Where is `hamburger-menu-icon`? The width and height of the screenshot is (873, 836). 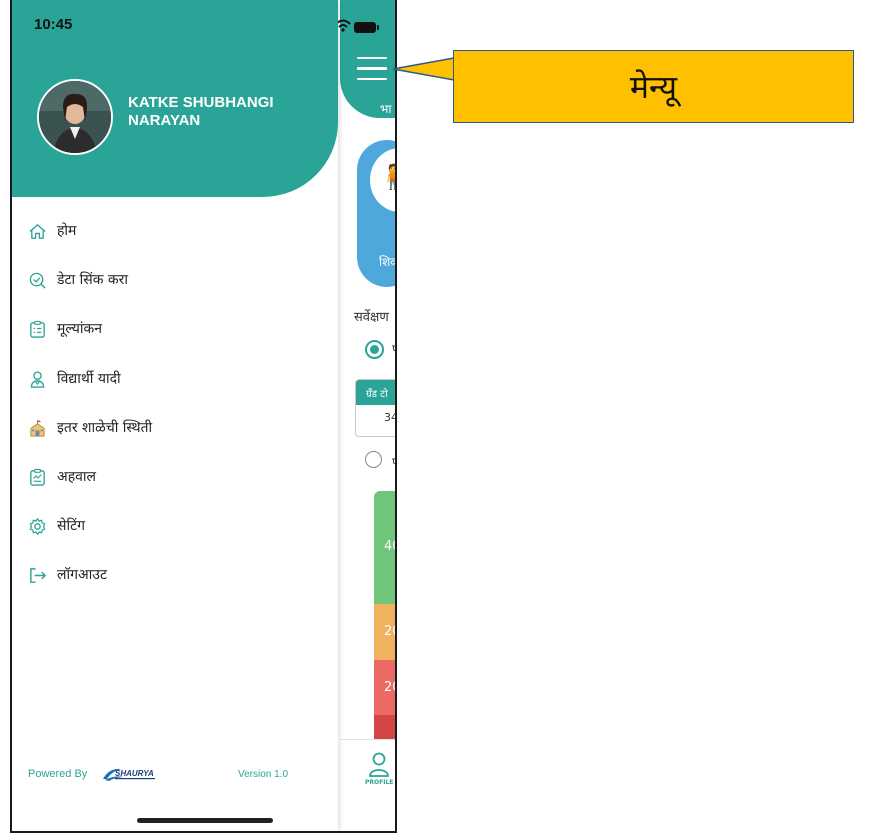 hamburger-menu-icon is located at coordinates (372, 70).